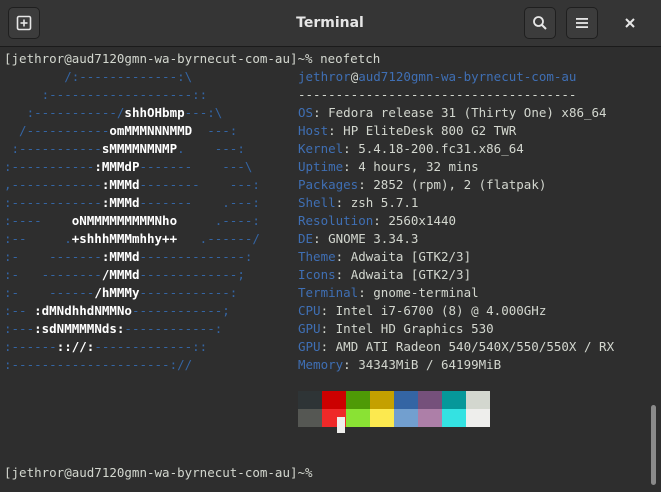  What do you see at coordinates (151, 346) in the screenshot?
I see `ascii-art-segment: -------------::` at bounding box center [151, 346].